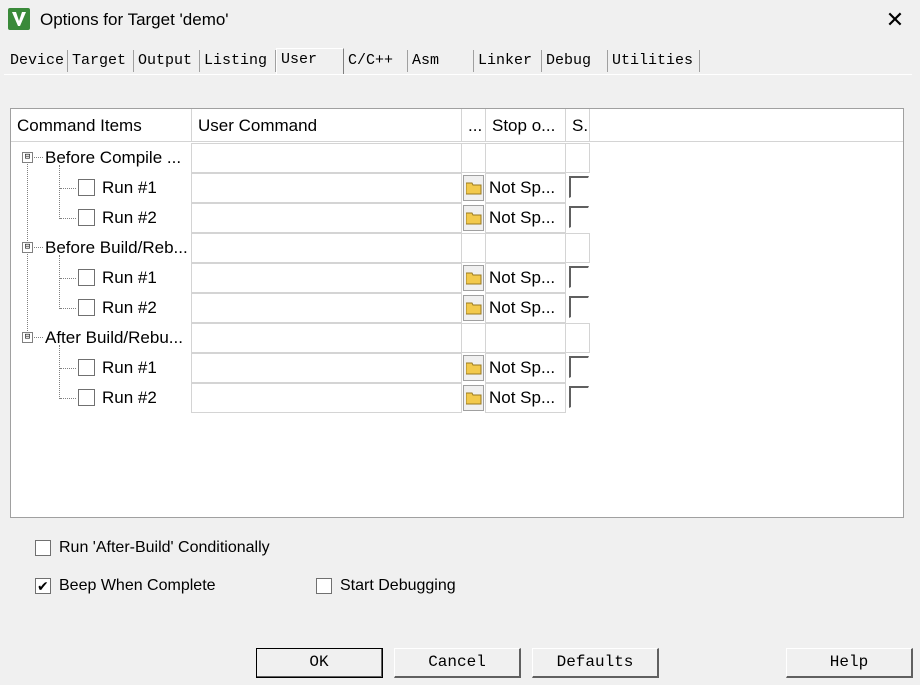 Image resolution: width=920 pixels, height=685 pixels. I want to click on tab-user: User, so click(310, 61).